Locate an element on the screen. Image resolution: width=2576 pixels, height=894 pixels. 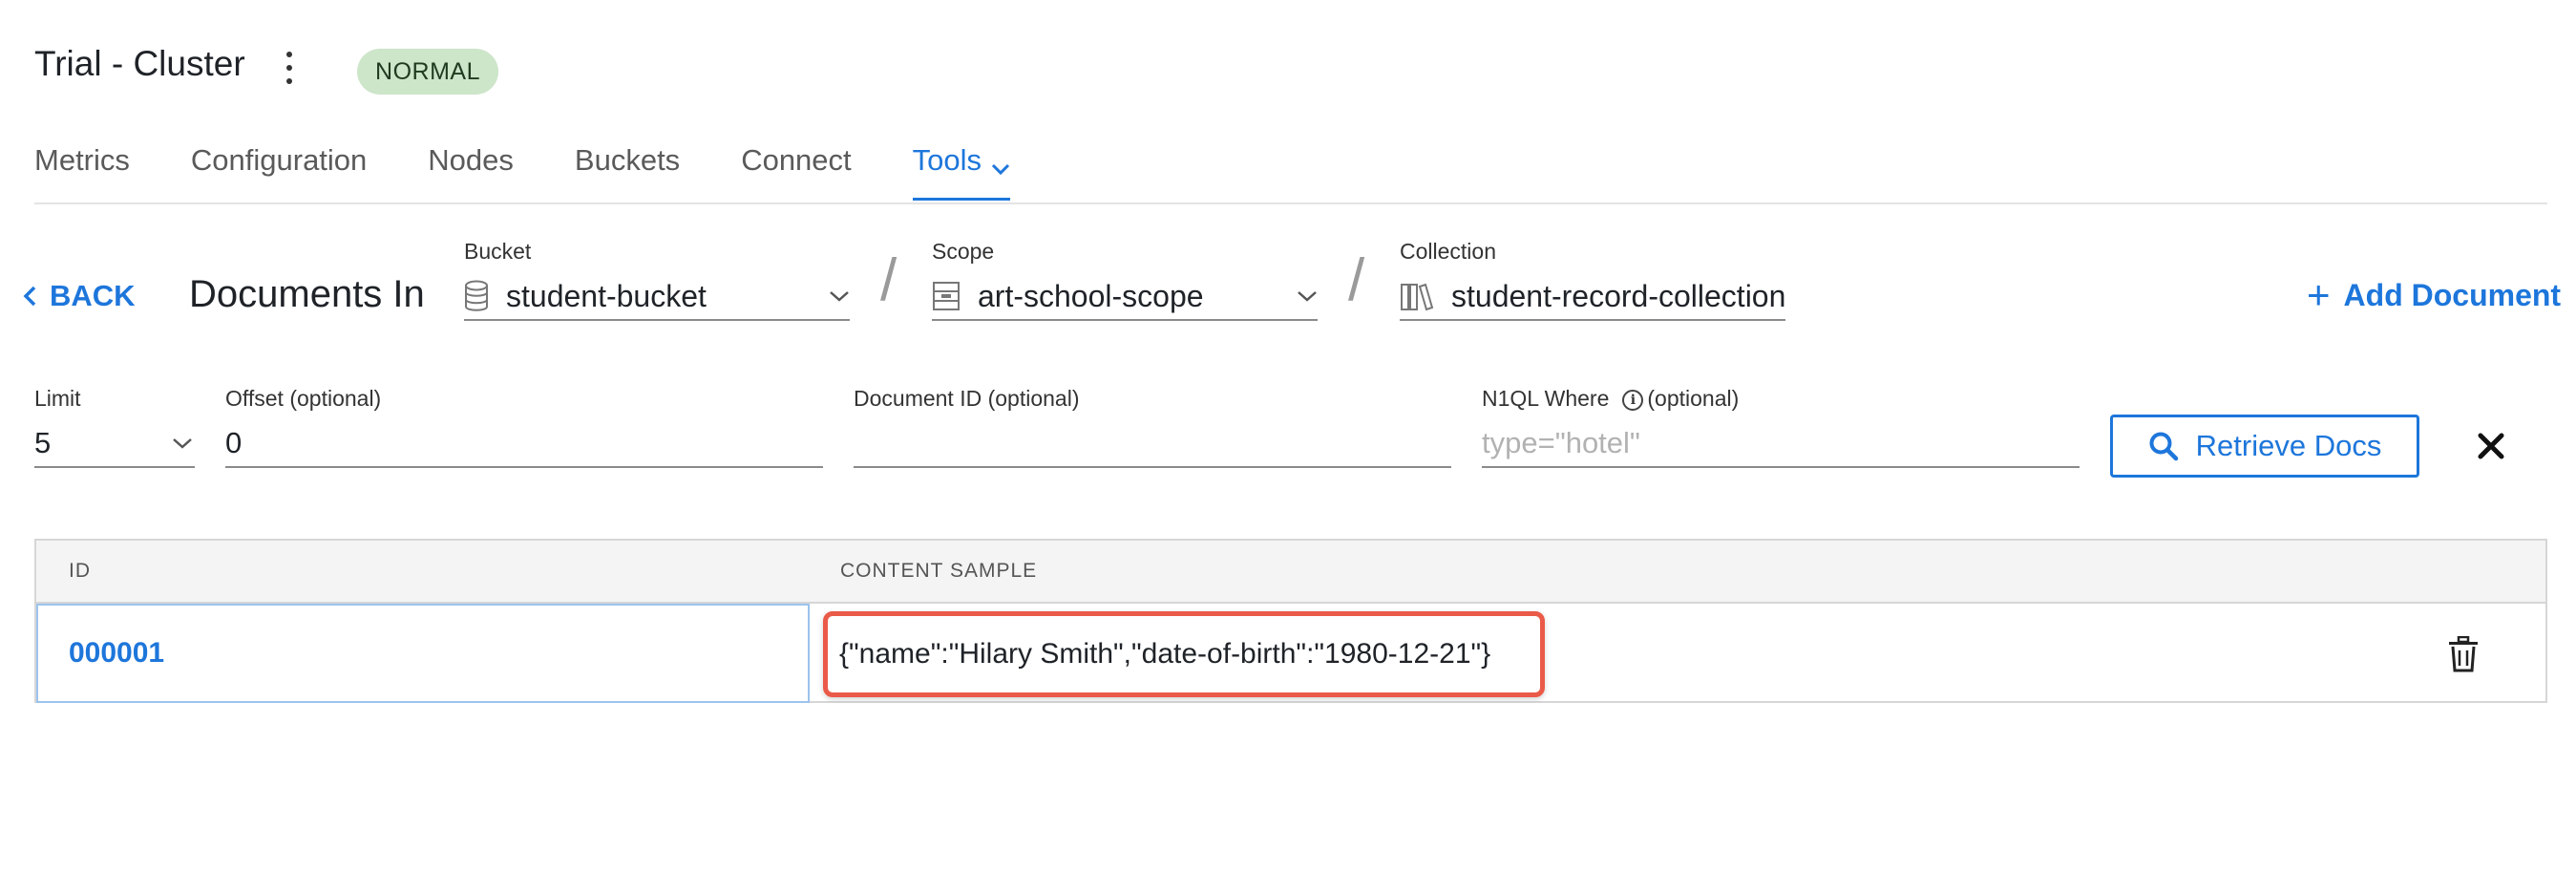
n1ql-where-input: type="hotel" is located at coordinates (1781, 444).